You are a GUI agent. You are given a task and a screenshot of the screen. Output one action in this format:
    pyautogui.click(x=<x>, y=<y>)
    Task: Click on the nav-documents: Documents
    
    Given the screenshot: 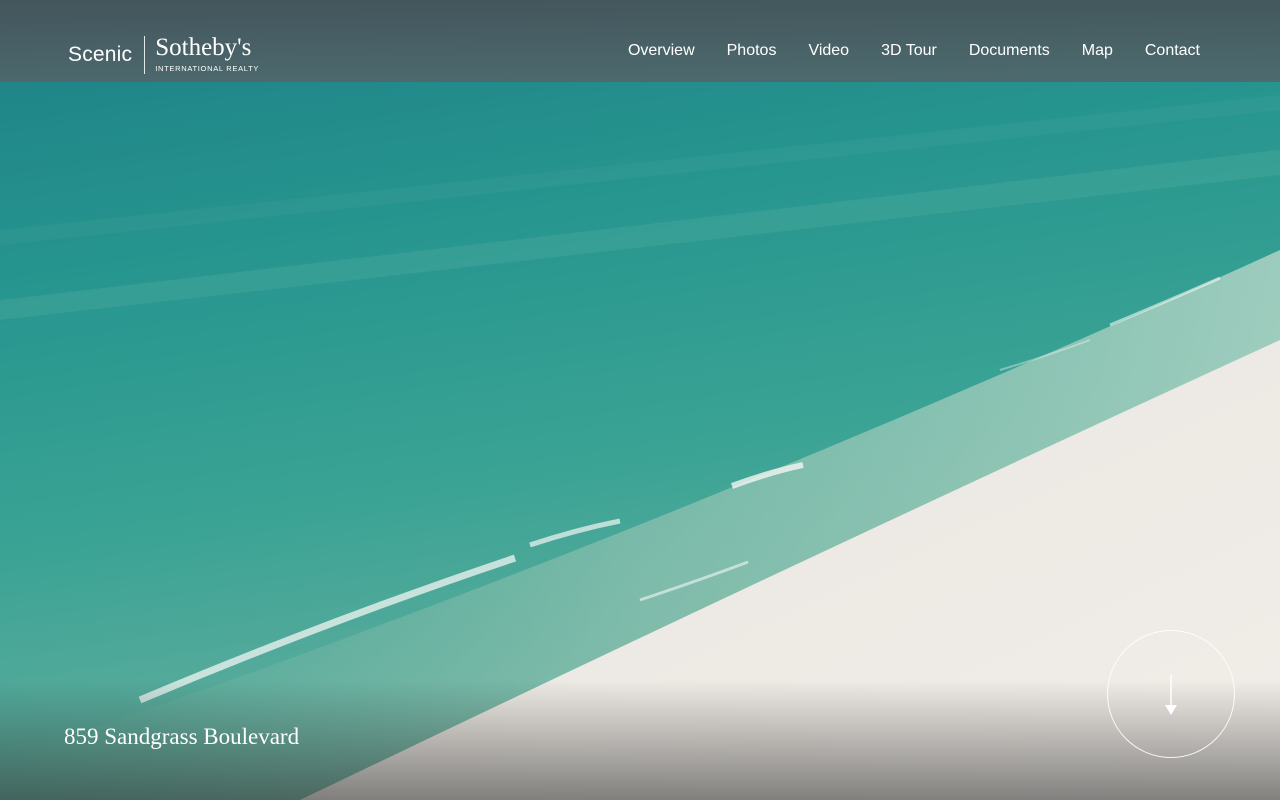 What is the action you would take?
    pyautogui.click(x=1009, y=51)
    